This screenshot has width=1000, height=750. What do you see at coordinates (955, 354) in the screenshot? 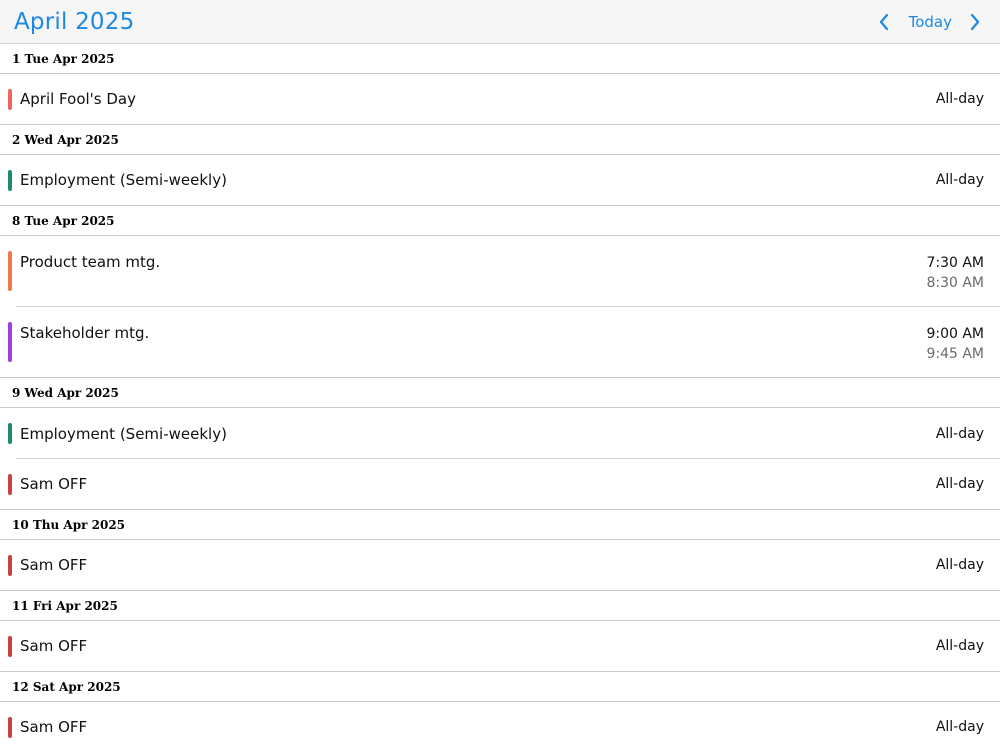
I see `event-end-time: 9:45 AM` at bounding box center [955, 354].